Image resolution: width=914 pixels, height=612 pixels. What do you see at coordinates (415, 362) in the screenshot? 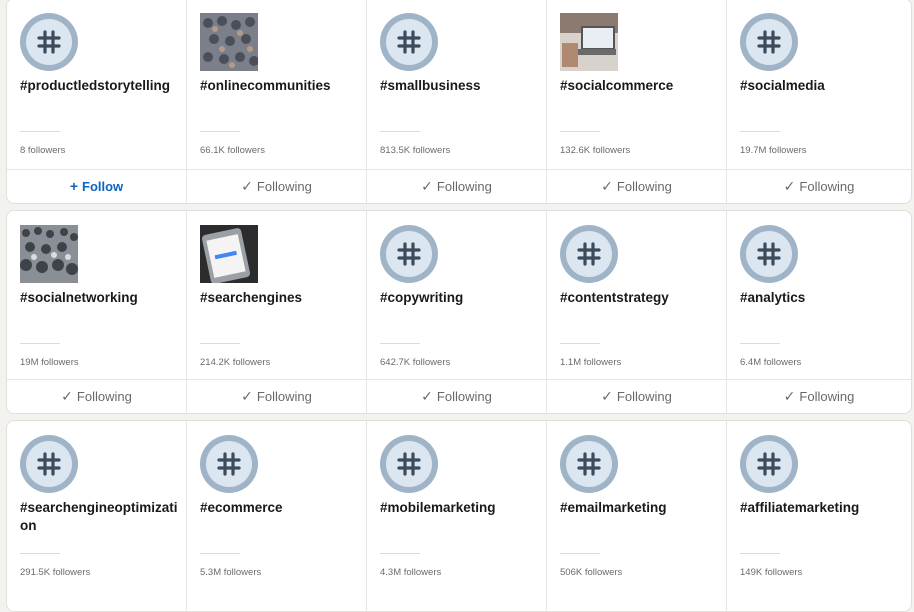
I see `follower-count: 642.7K followers` at bounding box center [415, 362].